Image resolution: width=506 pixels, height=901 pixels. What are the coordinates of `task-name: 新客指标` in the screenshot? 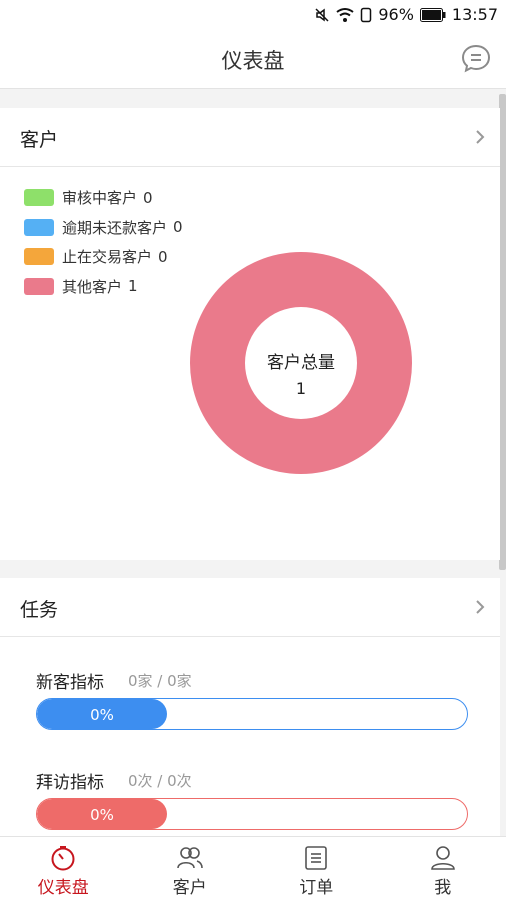 It's located at (70, 680).